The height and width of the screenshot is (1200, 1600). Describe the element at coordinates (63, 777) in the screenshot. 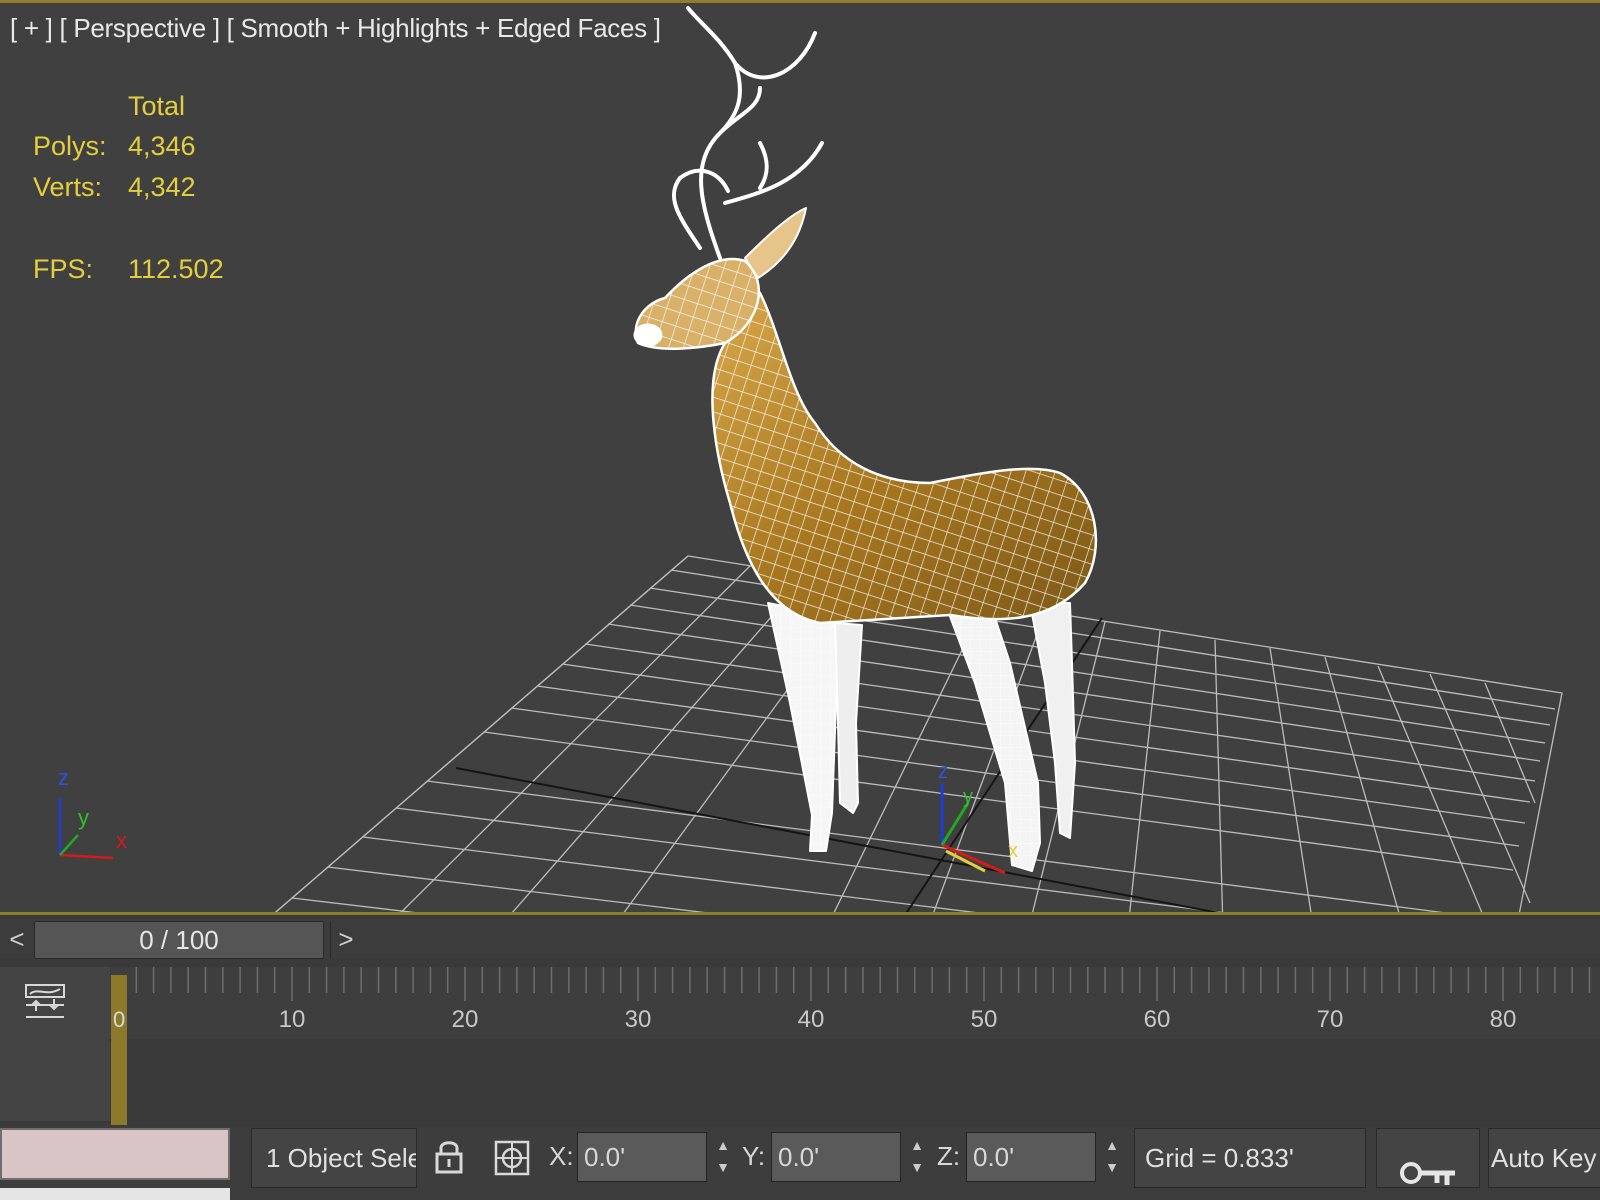

I see `tripod-z-label: z` at that location.